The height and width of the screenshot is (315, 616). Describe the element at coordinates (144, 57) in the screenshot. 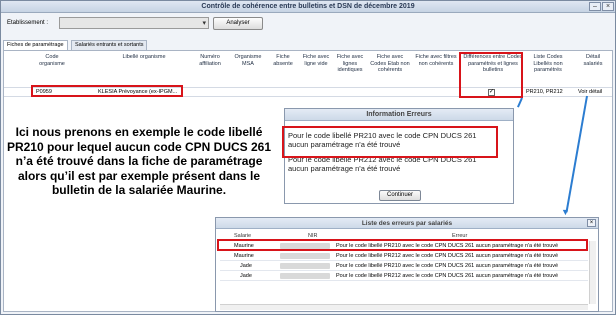

I see `col-header-libelle-organisme: Libellé organisme` at that location.